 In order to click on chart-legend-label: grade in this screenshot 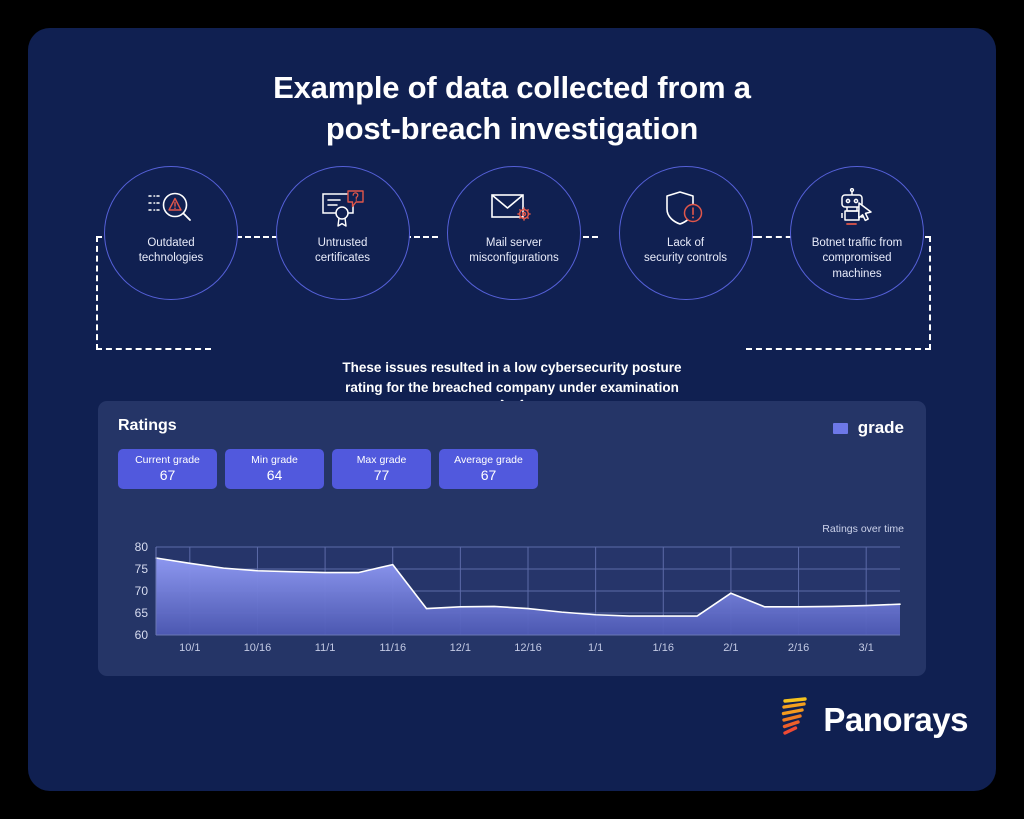, I will do `click(880, 427)`.